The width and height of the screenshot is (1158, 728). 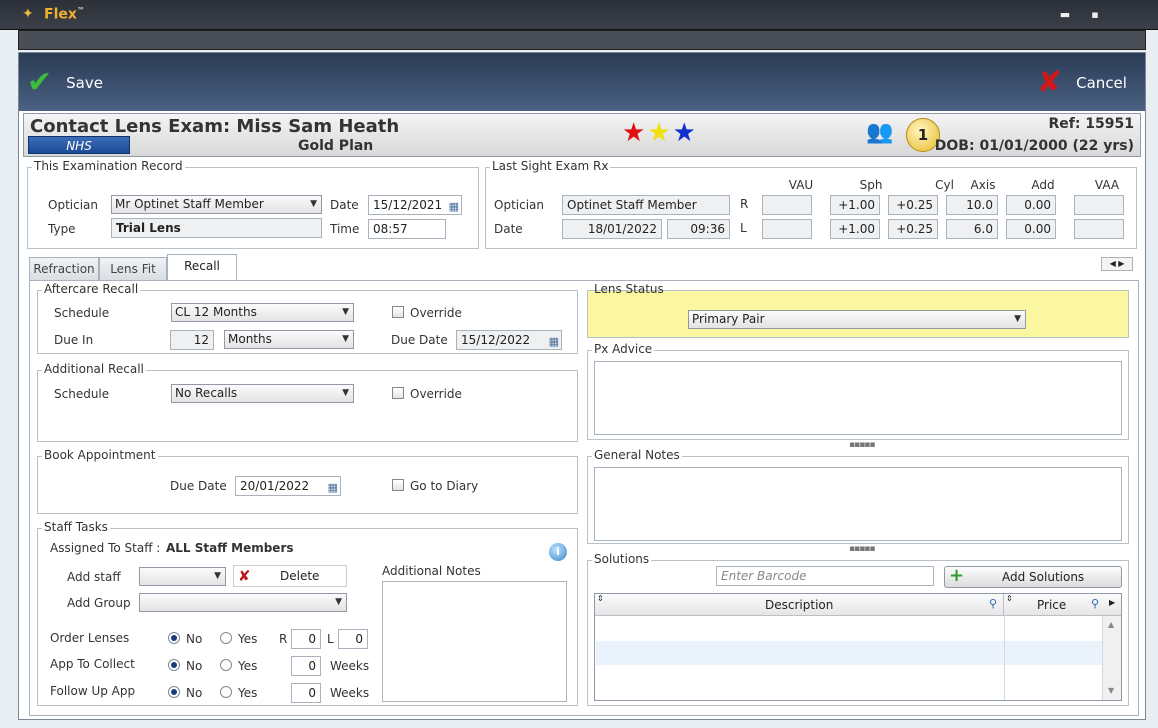 I want to click on add-solutions-button: + Add Solutions, so click(x=1033, y=577).